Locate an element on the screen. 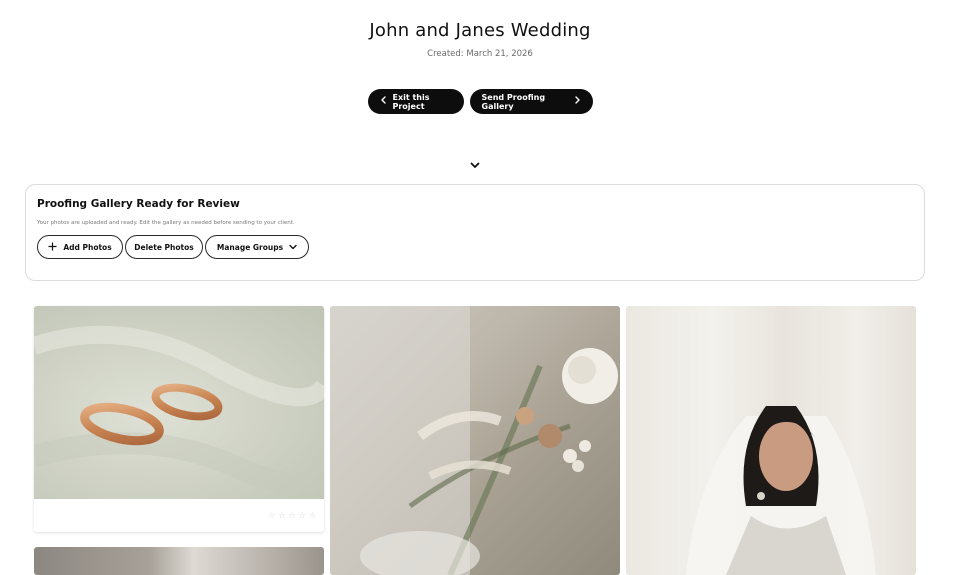  collapse-toggle is located at coordinates (475, 163).